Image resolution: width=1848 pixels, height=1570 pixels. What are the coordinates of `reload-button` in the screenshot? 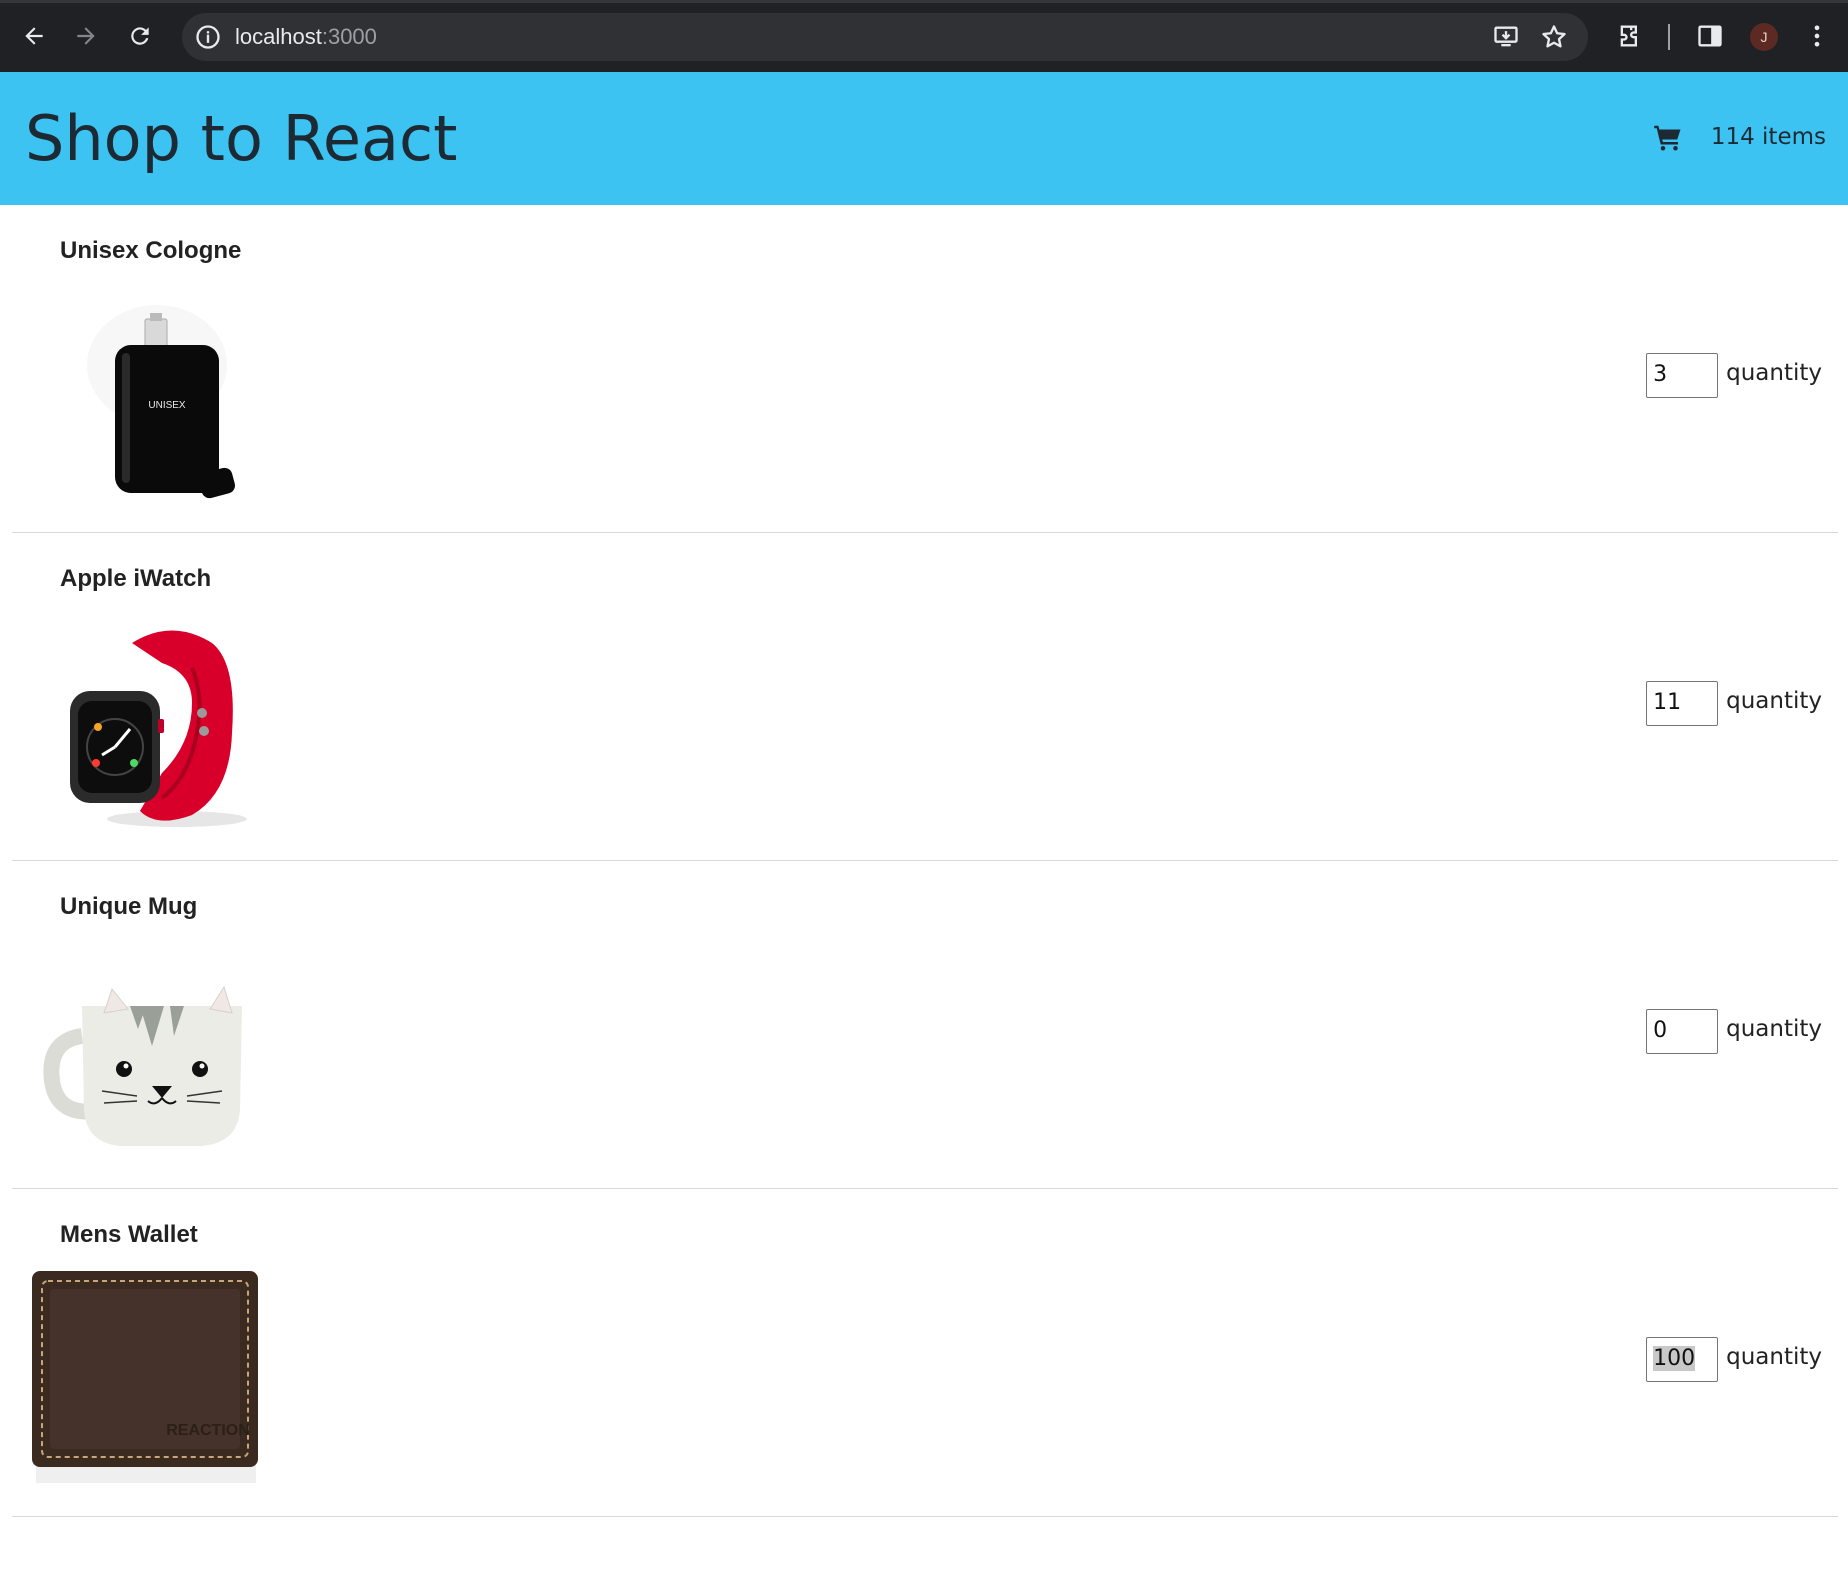 It's located at (140, 36).